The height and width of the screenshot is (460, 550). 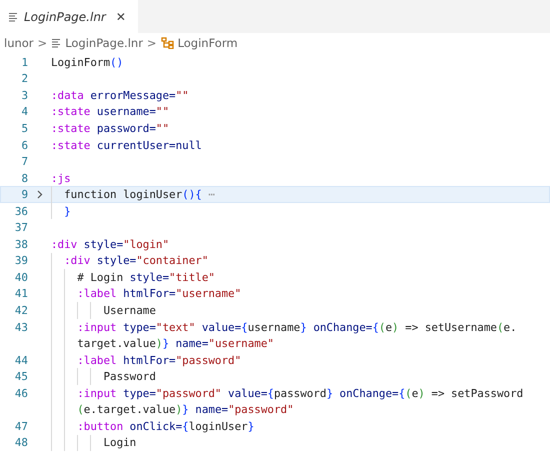 What do you see at coordinates (155, 426) in the screenshot?
I see `code-attribute: onClick=` at bounding box center [155, 426].